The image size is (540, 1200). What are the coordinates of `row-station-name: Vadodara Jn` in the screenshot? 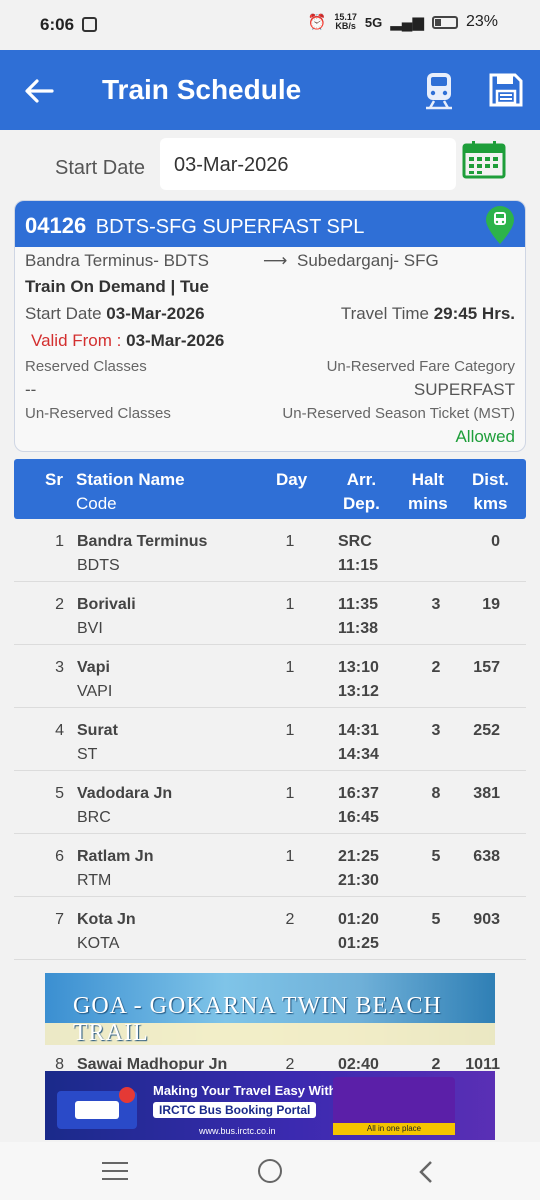 It's located at (125, 793).